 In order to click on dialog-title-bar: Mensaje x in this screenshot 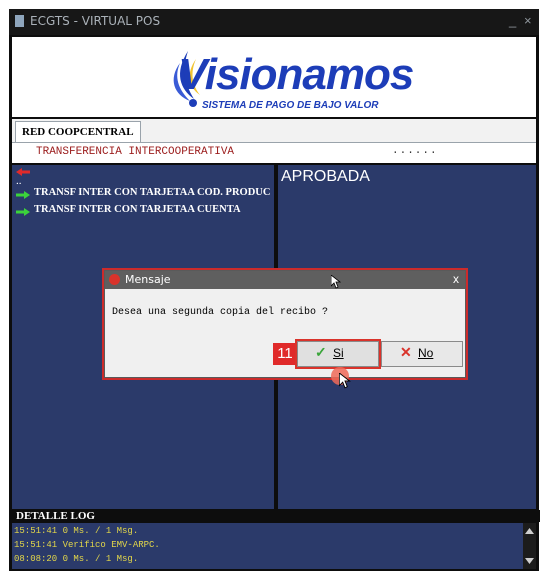, I will do `click(285, 280)`.